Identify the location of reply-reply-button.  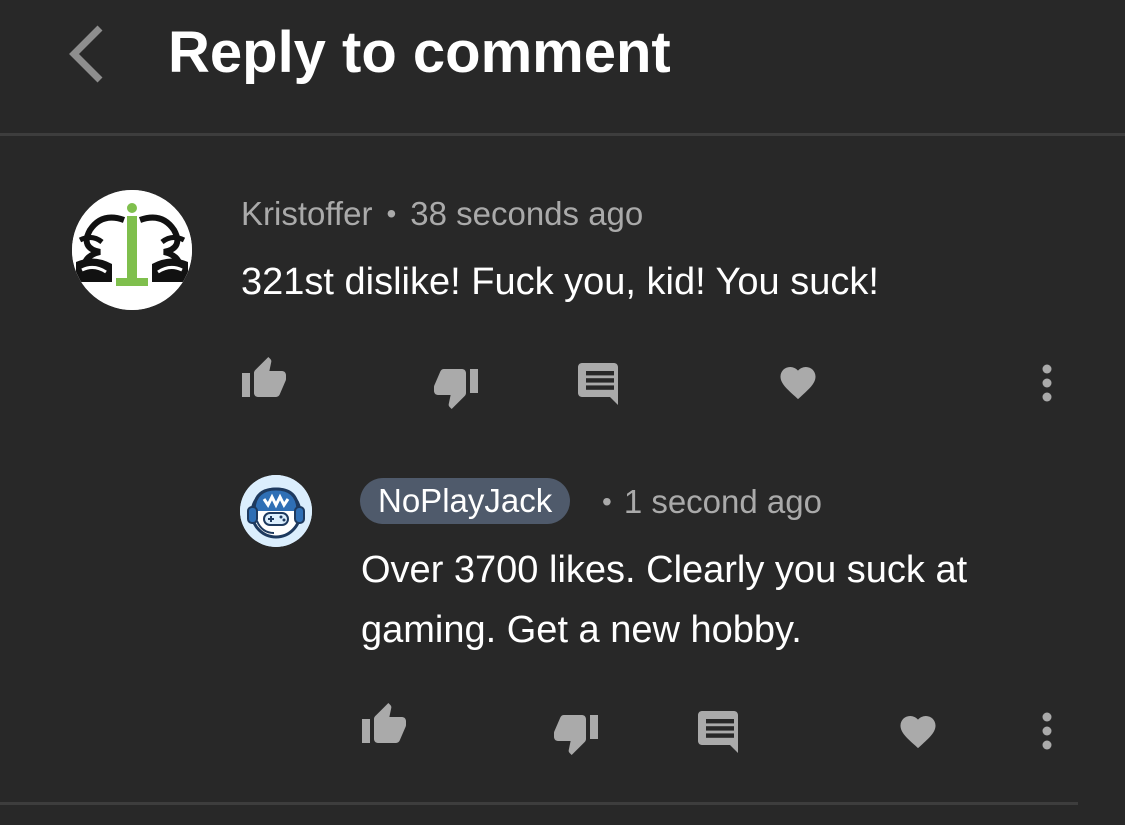
(720, 732).